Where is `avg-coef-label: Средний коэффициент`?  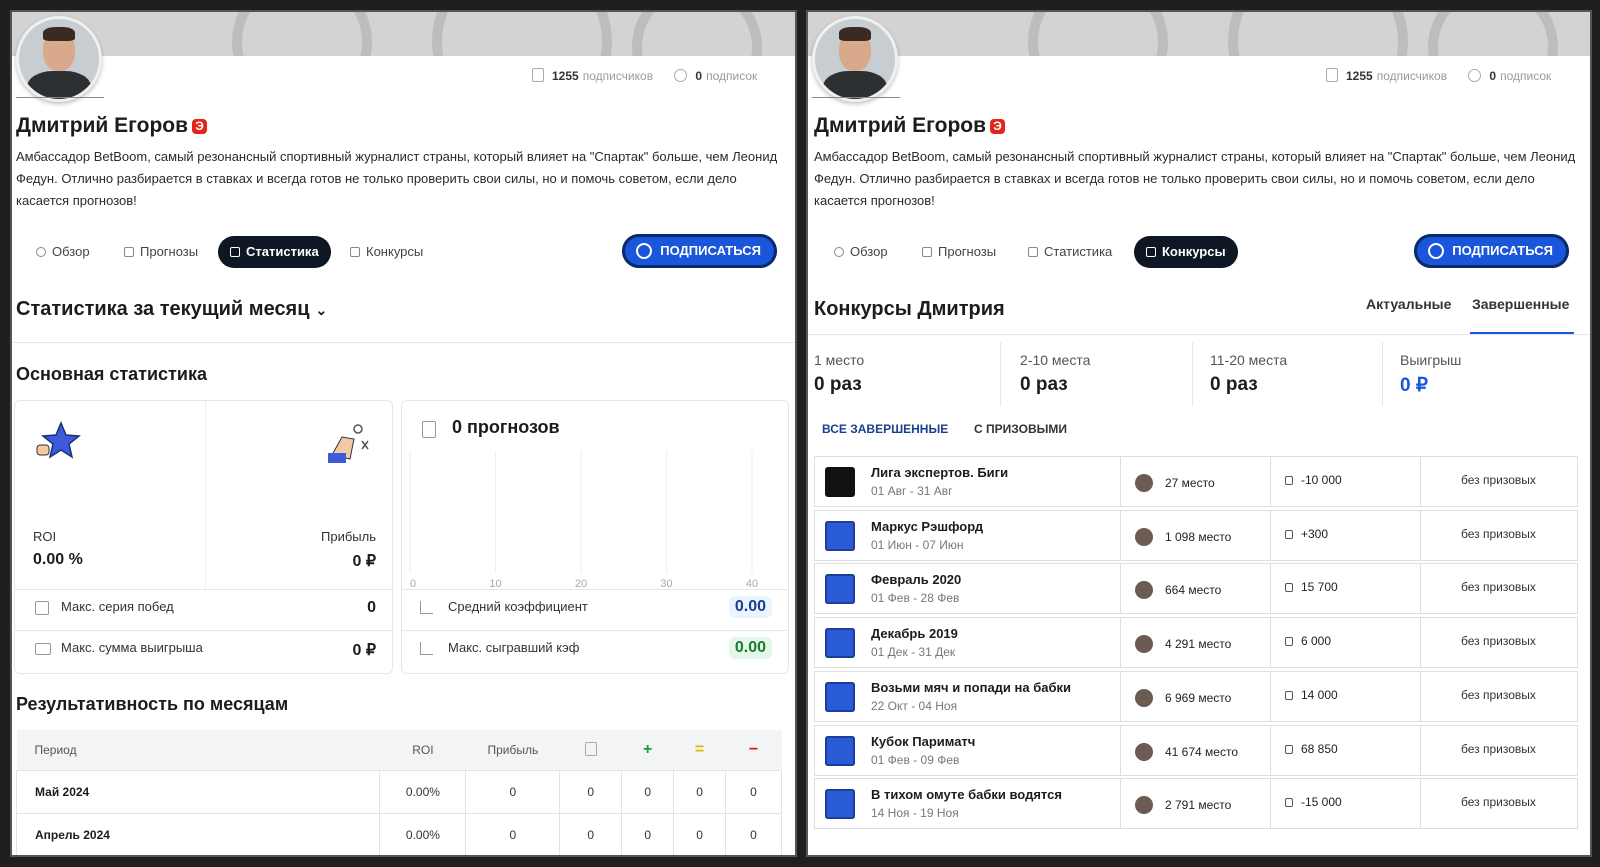 avg-coef-label: Средний коэффициент is located at coordinates (518, 606).